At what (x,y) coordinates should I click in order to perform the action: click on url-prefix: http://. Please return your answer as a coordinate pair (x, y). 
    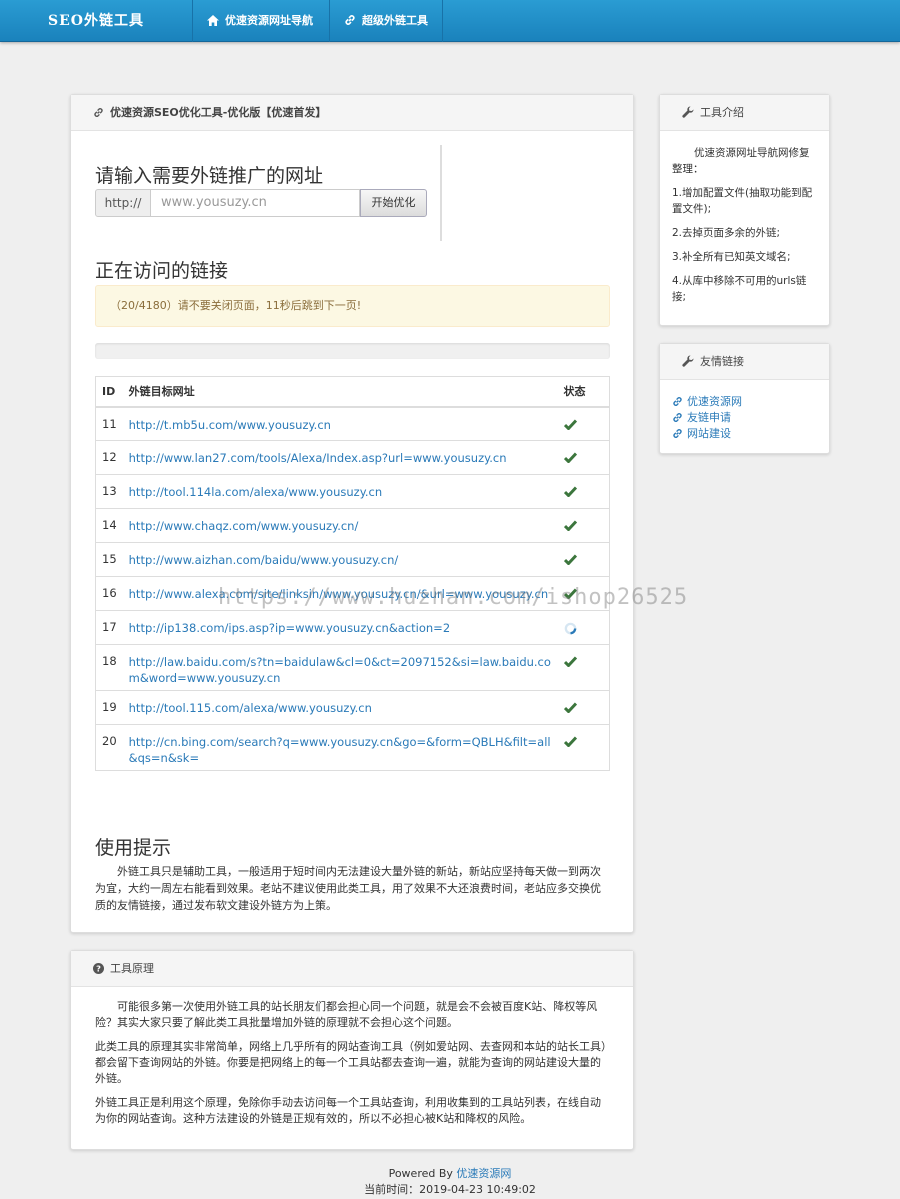
    Looking at the image, I should click on (123, 203).